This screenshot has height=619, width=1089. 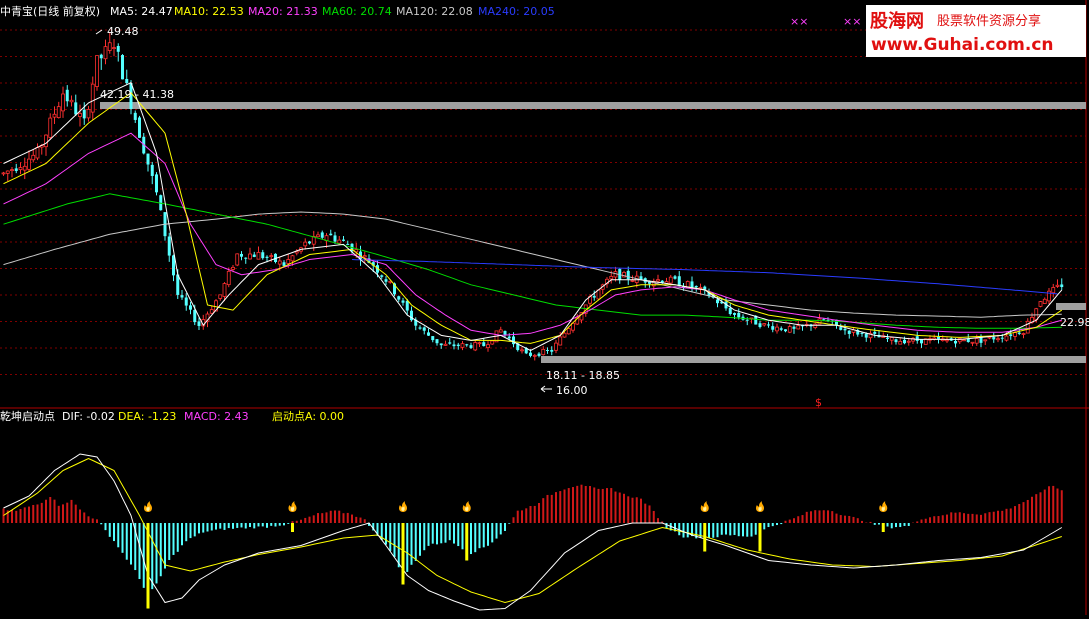 What do you see at coordinates (123, 31) in the screenshot?
I see `peak-label: 49.48` at bounding box center [123, 31].